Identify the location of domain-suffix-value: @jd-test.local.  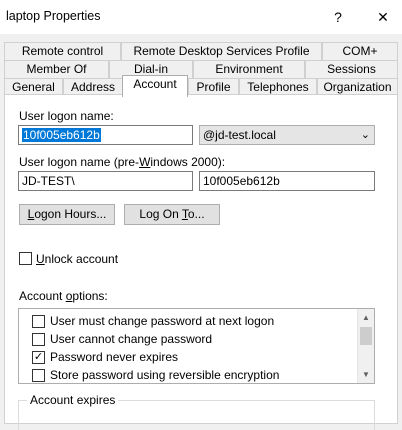
(239, 135).